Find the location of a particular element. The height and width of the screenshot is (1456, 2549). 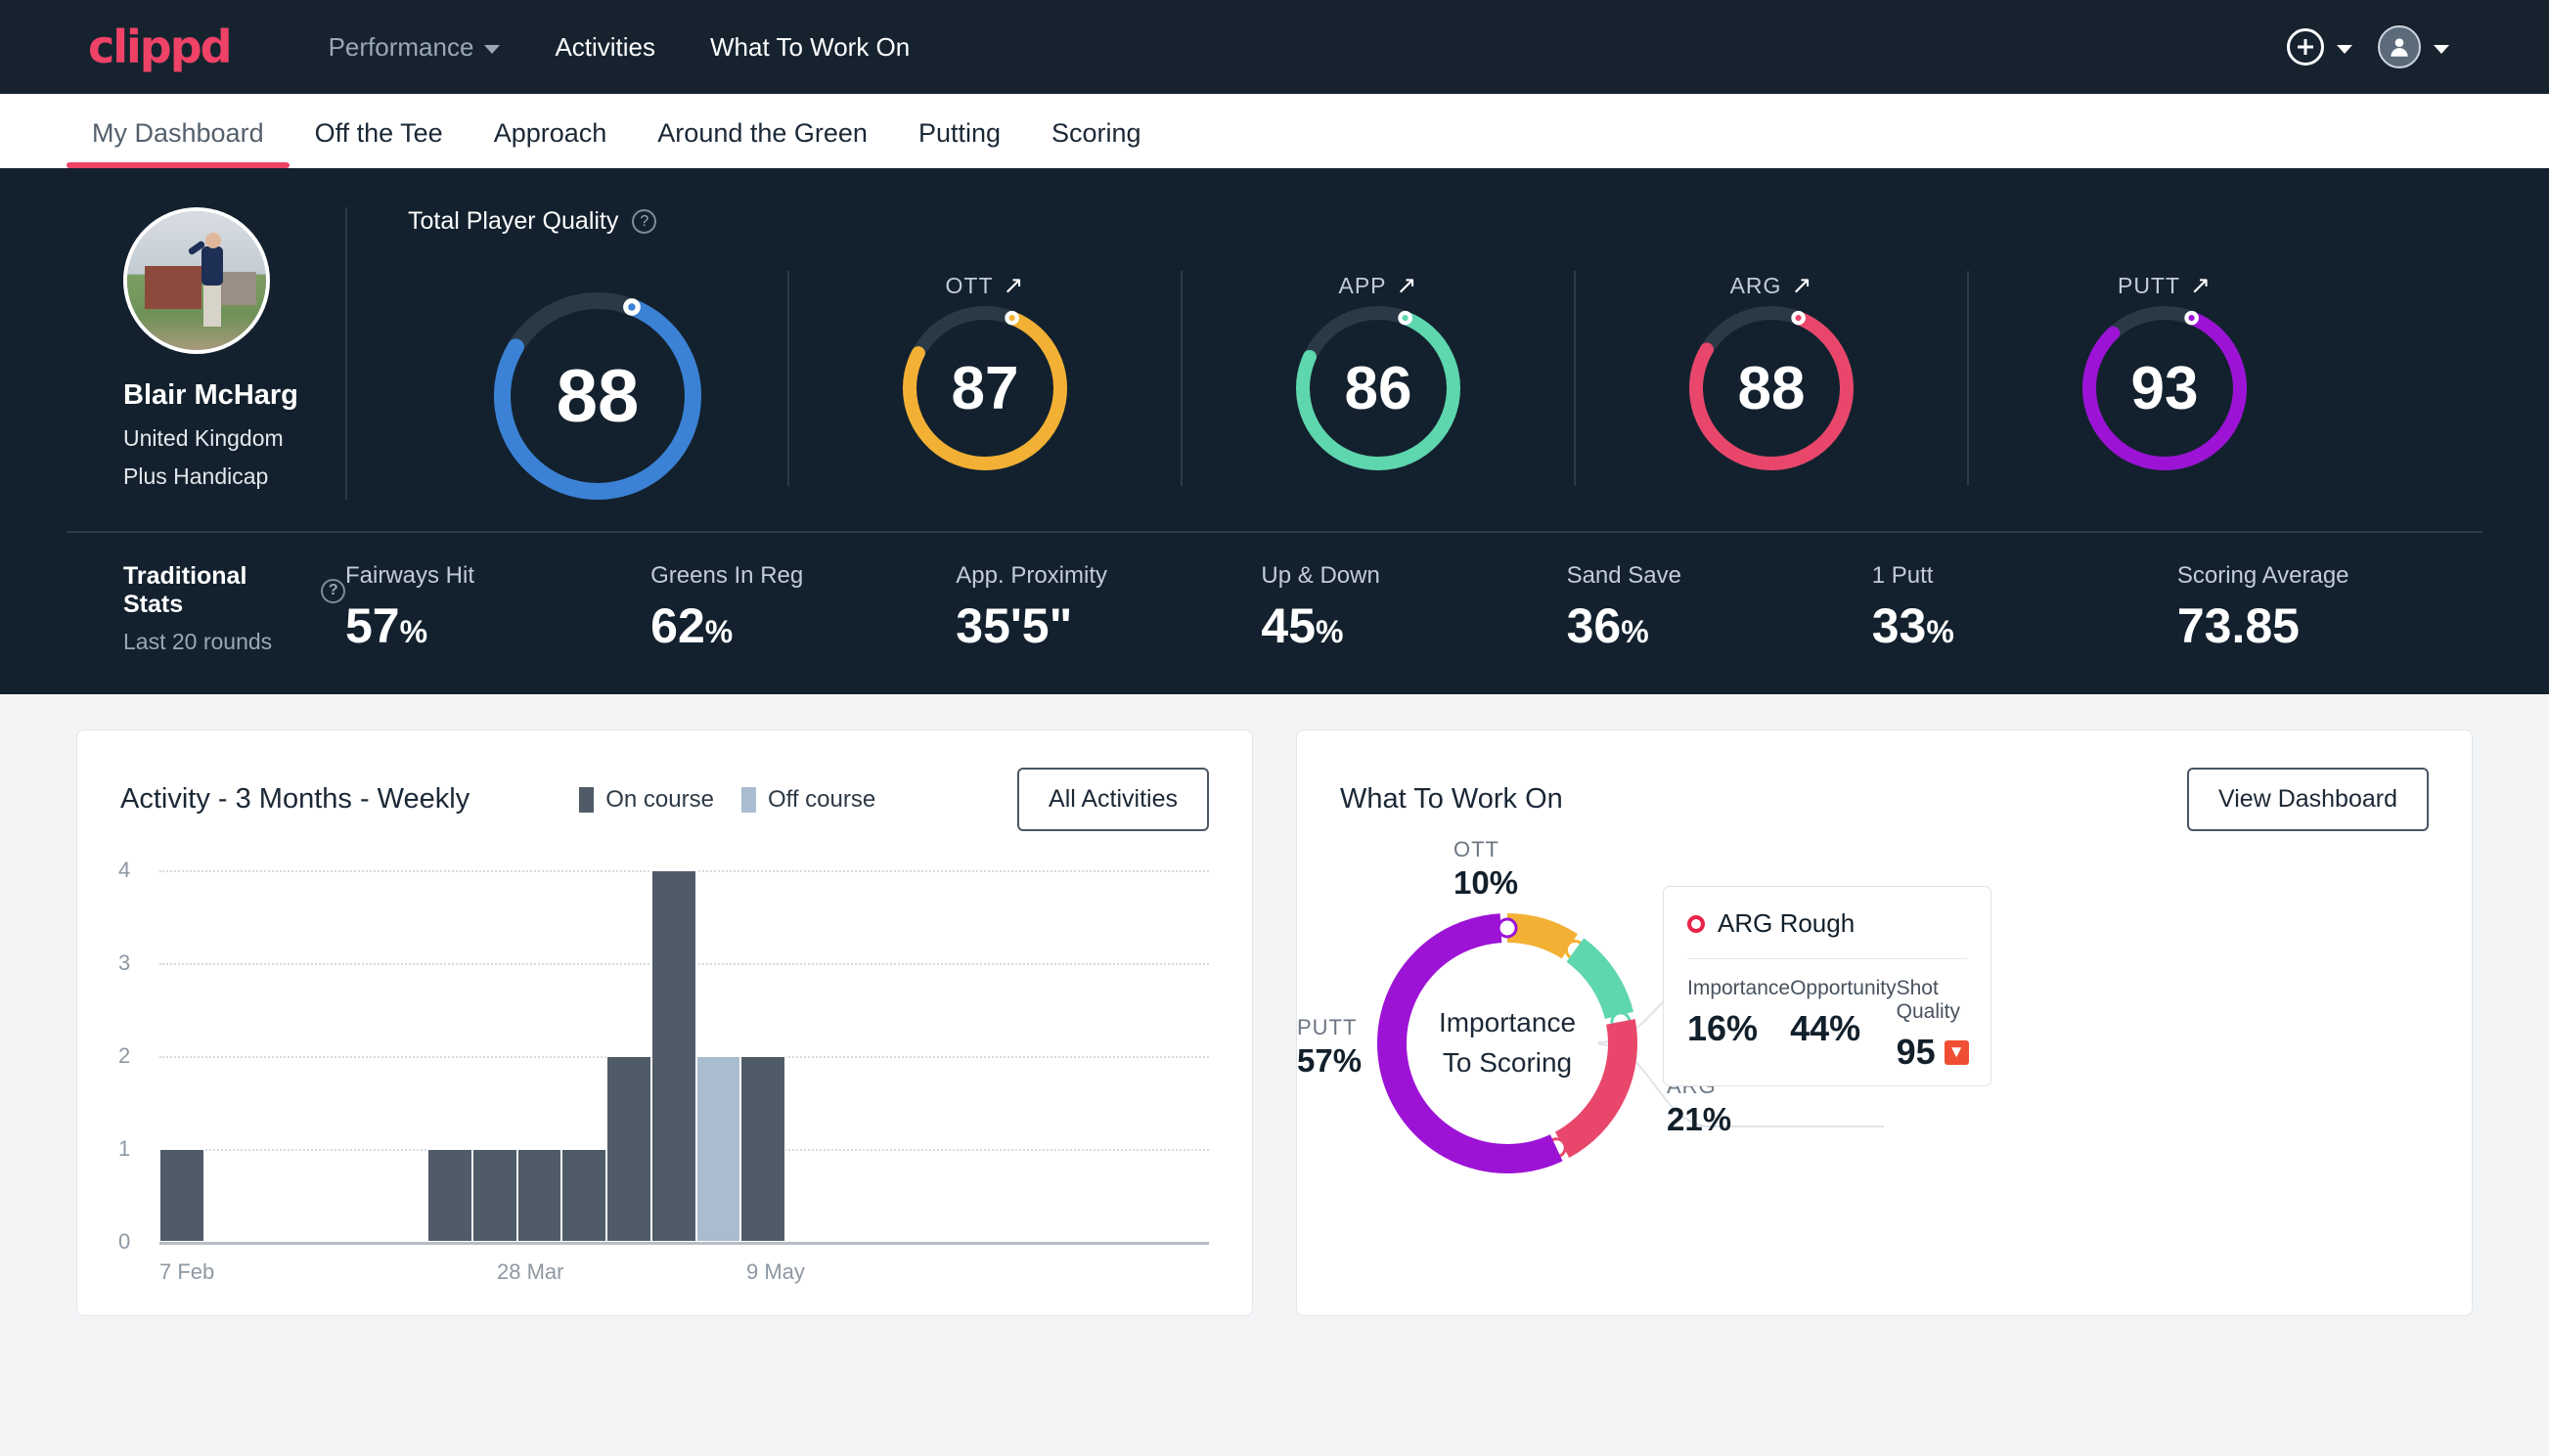

stat-up-down: Up & Down 45% is located at coordinates (1414, 608).